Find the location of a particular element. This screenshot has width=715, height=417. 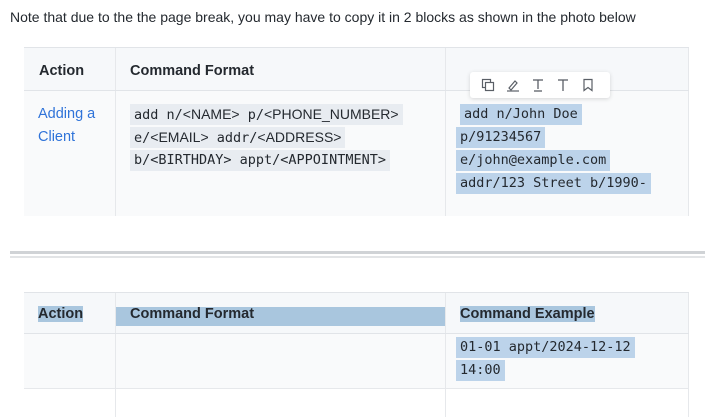

action-link-line: Client is located at coordinates (57, 137).